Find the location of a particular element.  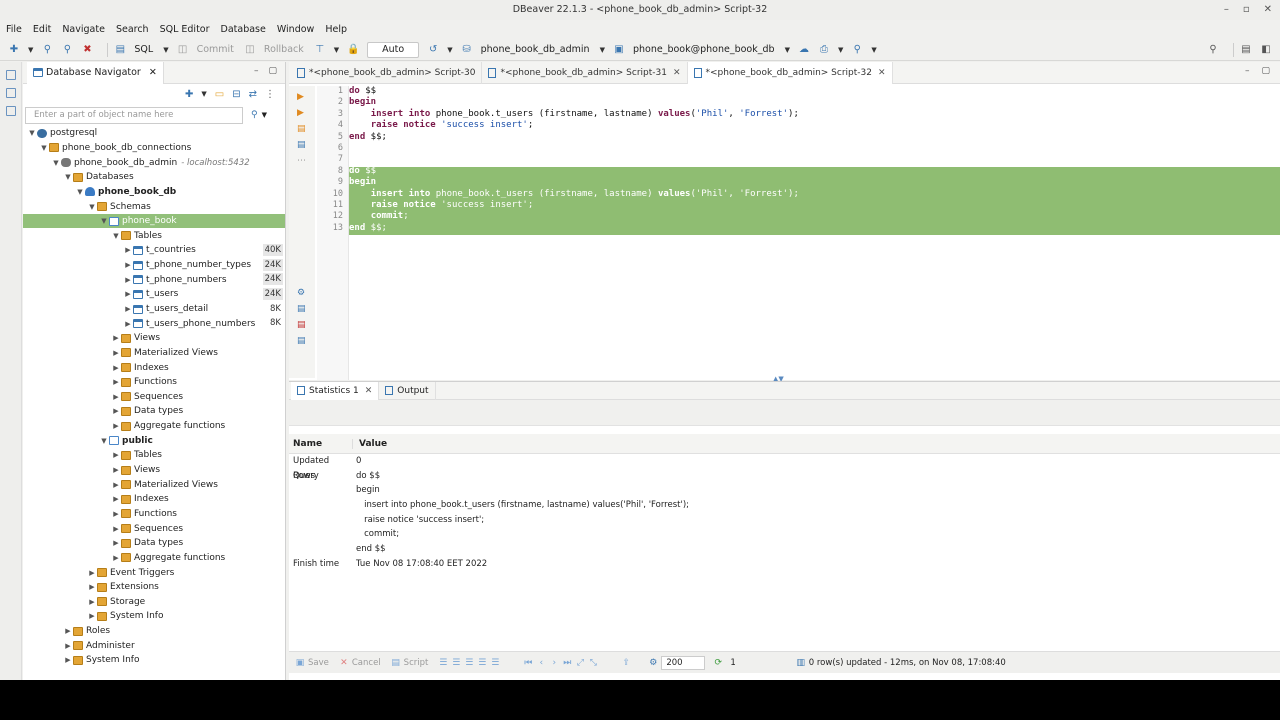

tree-node: ▶ t_users_phone_numbers 8K is located at coordinates (154, 323).